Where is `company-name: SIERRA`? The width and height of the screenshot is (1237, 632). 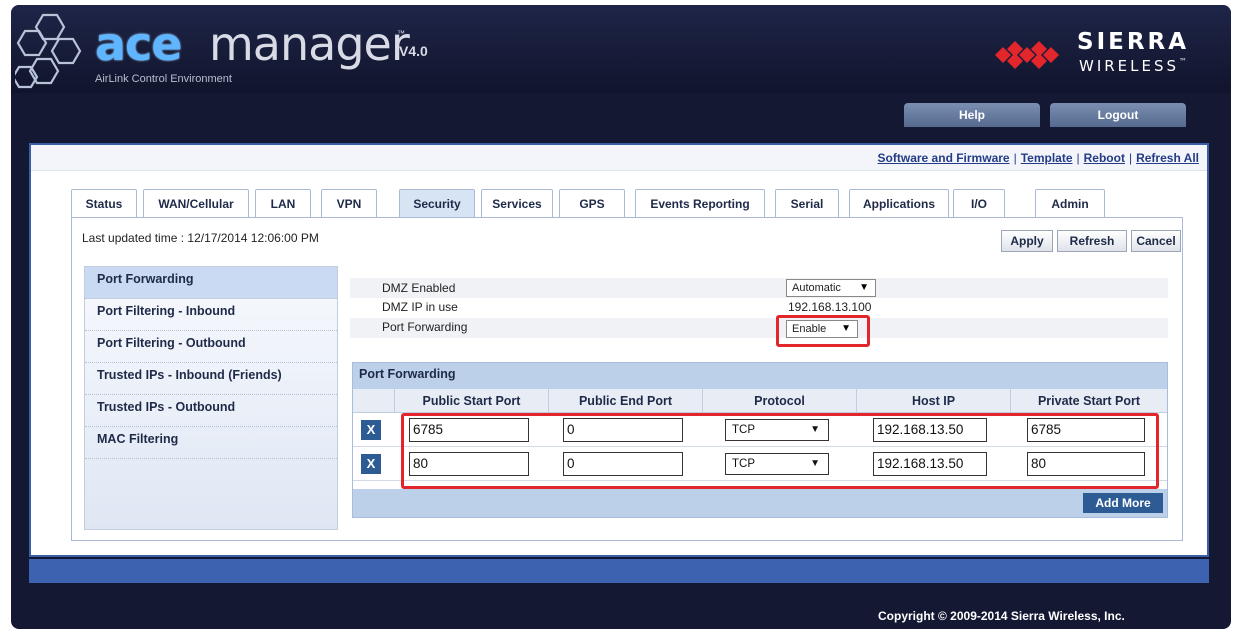
company-name: SIERRA is located at coordinates (1133, 42).